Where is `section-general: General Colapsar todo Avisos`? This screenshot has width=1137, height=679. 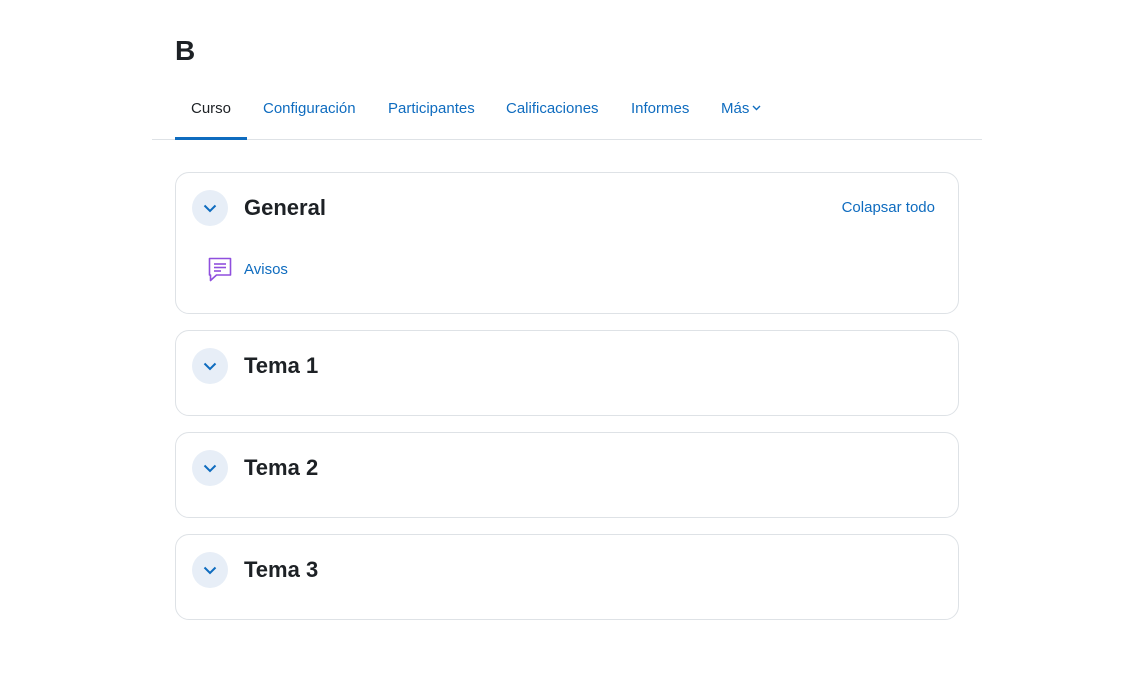
section-general: General Colapsar todo Avisos is located at coordinates (567, 243).